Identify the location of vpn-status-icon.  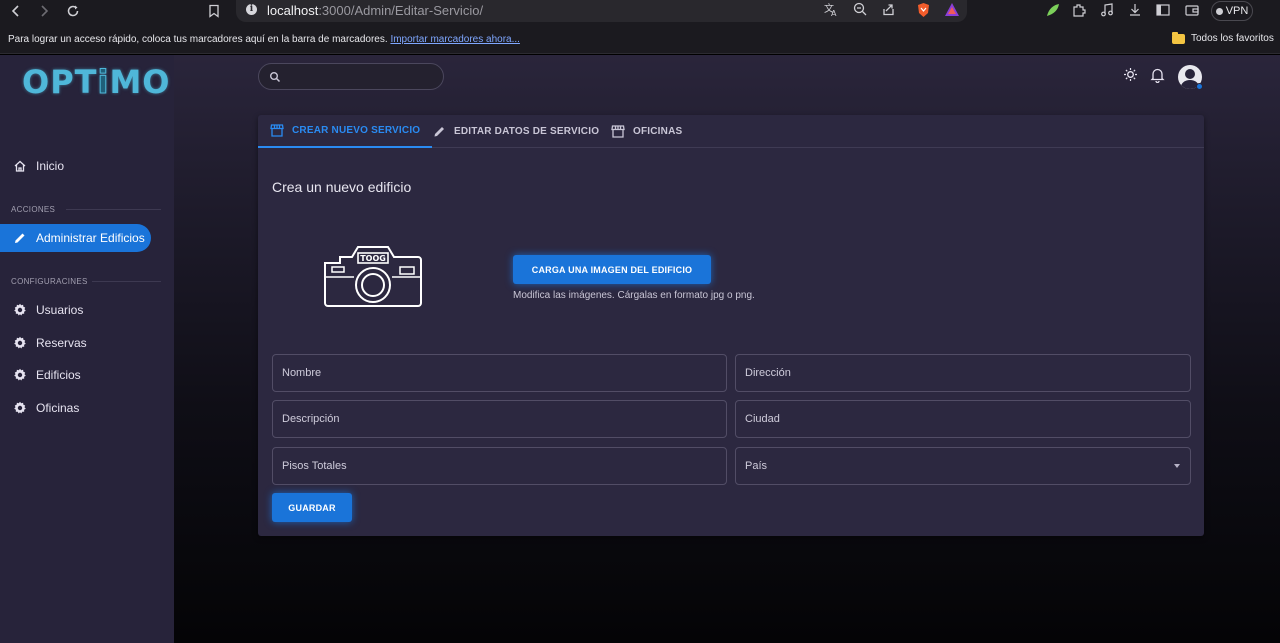
(1219, 11).